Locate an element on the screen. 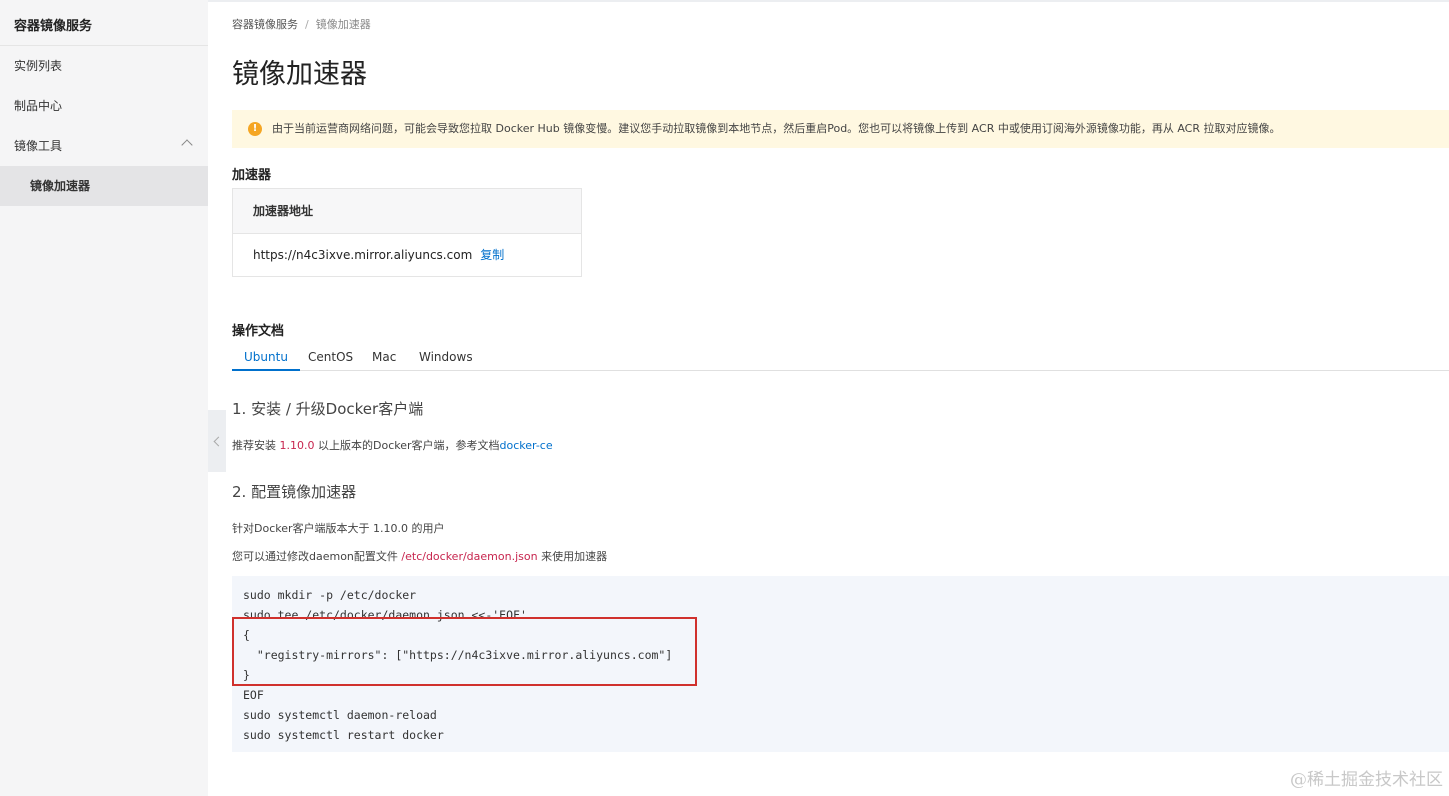 Image resolution: width=1449 pixels, height=796 pixels. accelerator-section-title: 加速器 is located at coordinates (252, 175).